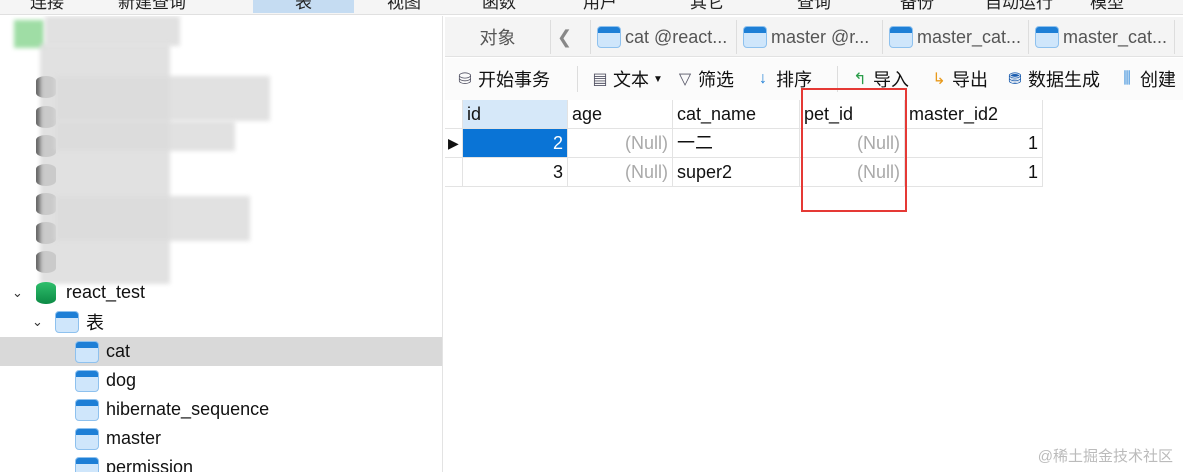 The image size is (1183, 472). I want to click on tab-objects: 对象, so click(497, 37).